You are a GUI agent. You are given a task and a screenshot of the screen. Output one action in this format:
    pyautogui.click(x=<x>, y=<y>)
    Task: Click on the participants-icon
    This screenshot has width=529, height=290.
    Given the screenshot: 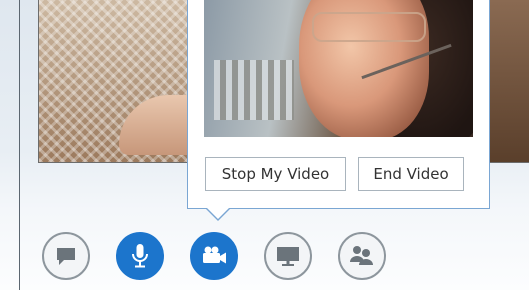 What is the action you would take?
    pyautogui.click(x=361, y=255)
    